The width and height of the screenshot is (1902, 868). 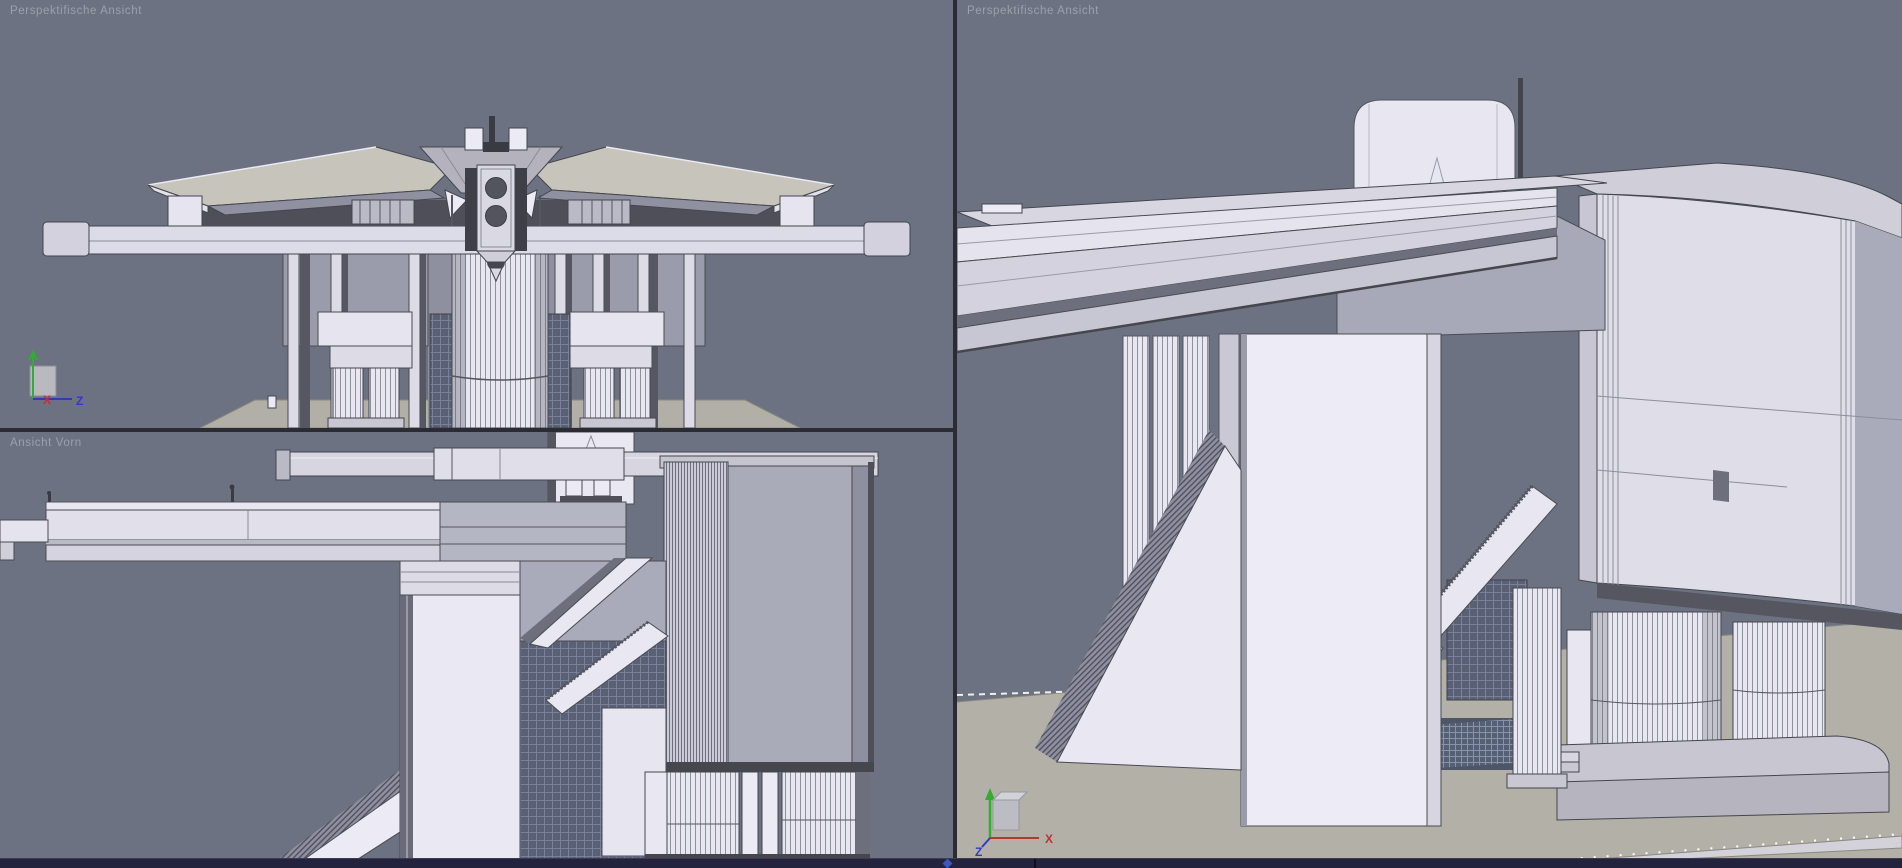 I want to click on right-tower, so click(x=767, y=613).